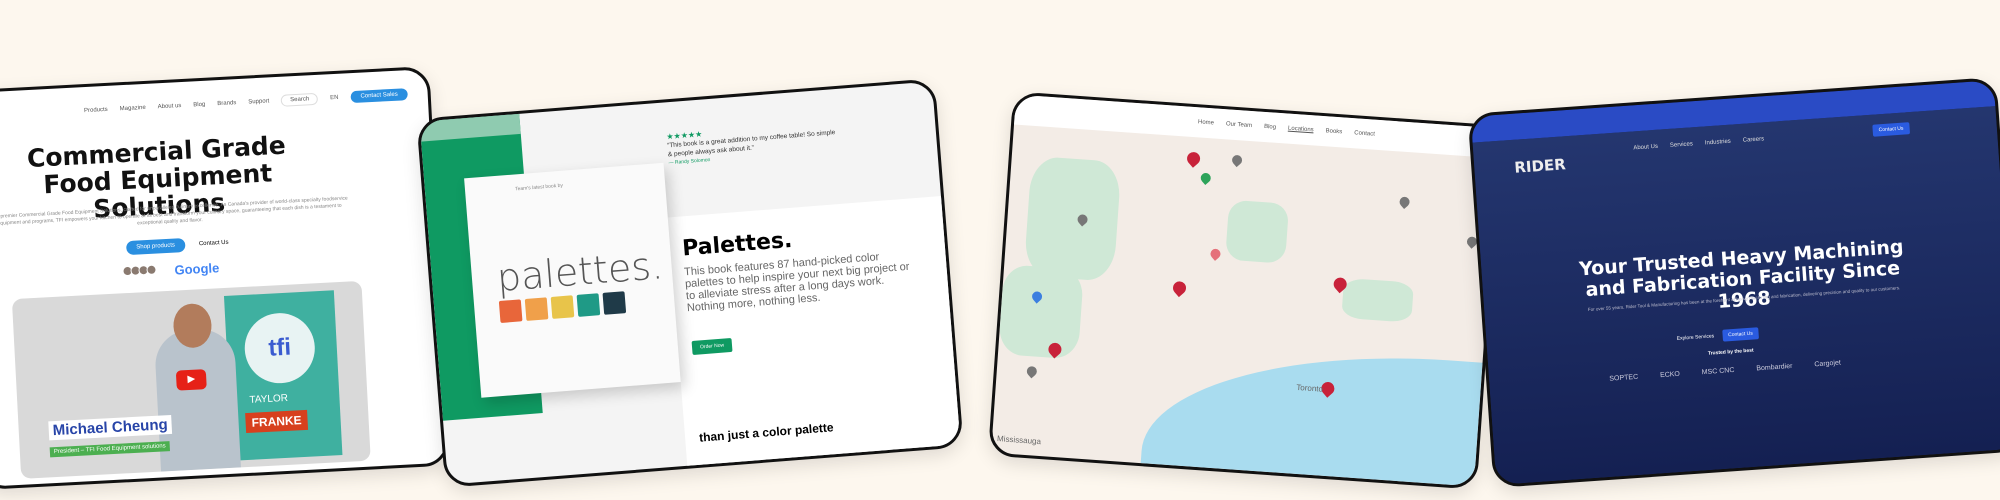  Describe the element at coordinates (1301, 130) in the screenshot. I see `nav-item-active: Locations` at that location.